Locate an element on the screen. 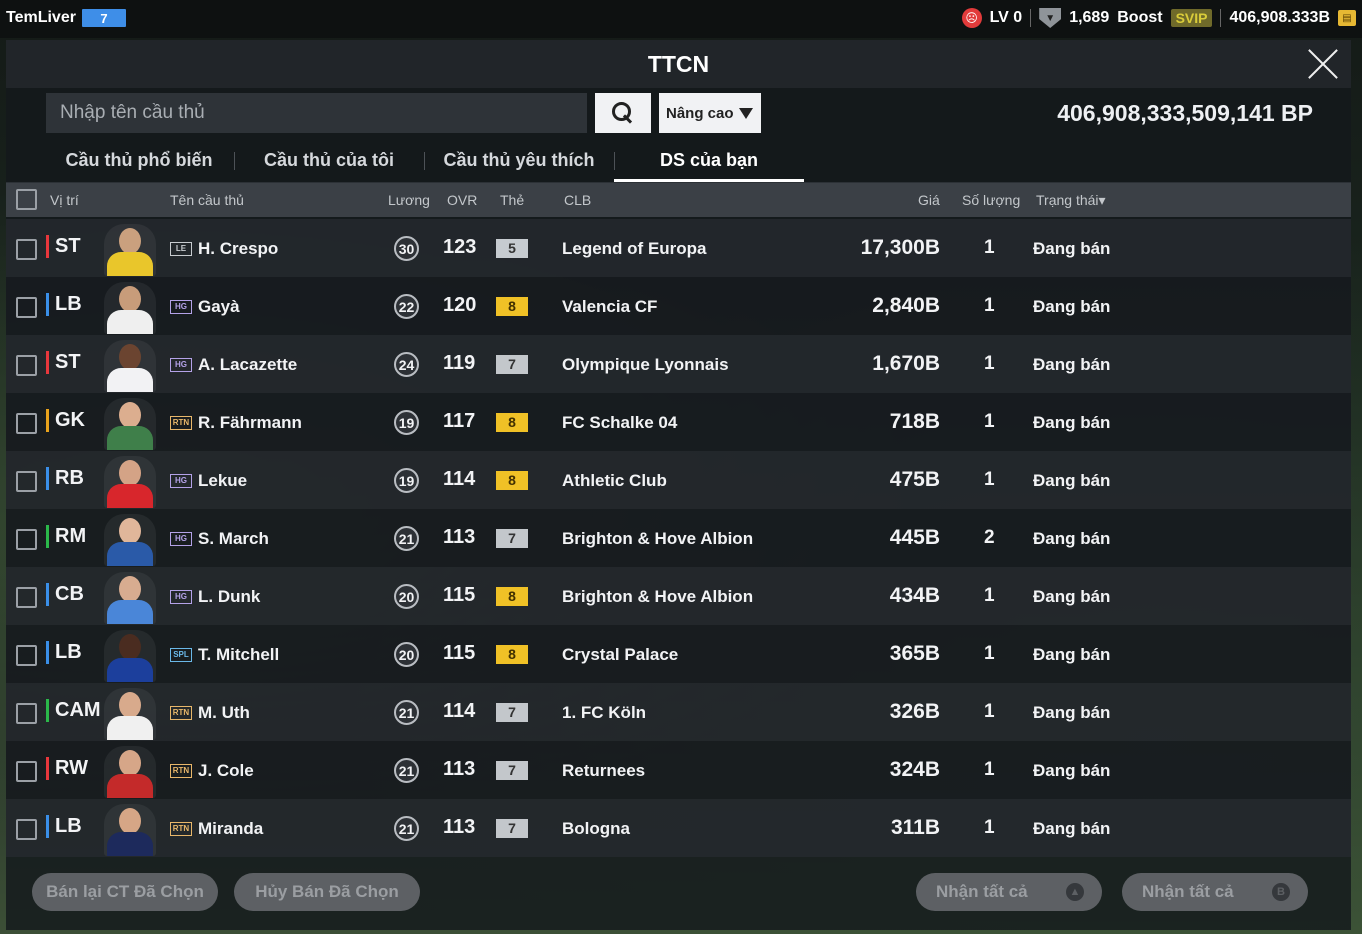 This screenshot has width=1362, height=934. tab-my-players: Cầu thủ của tôi is located at coordinates (329, 161).